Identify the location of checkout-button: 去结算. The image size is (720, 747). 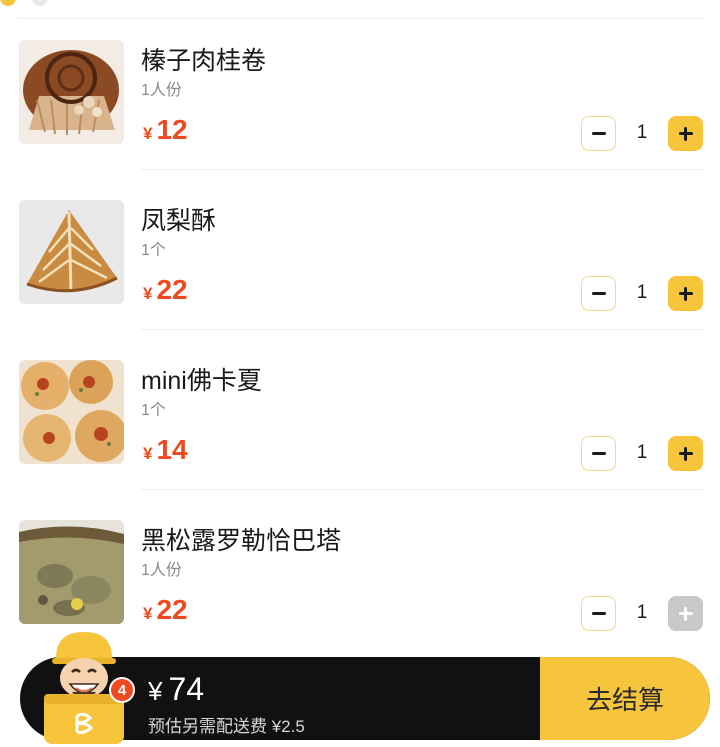
(625, 698).